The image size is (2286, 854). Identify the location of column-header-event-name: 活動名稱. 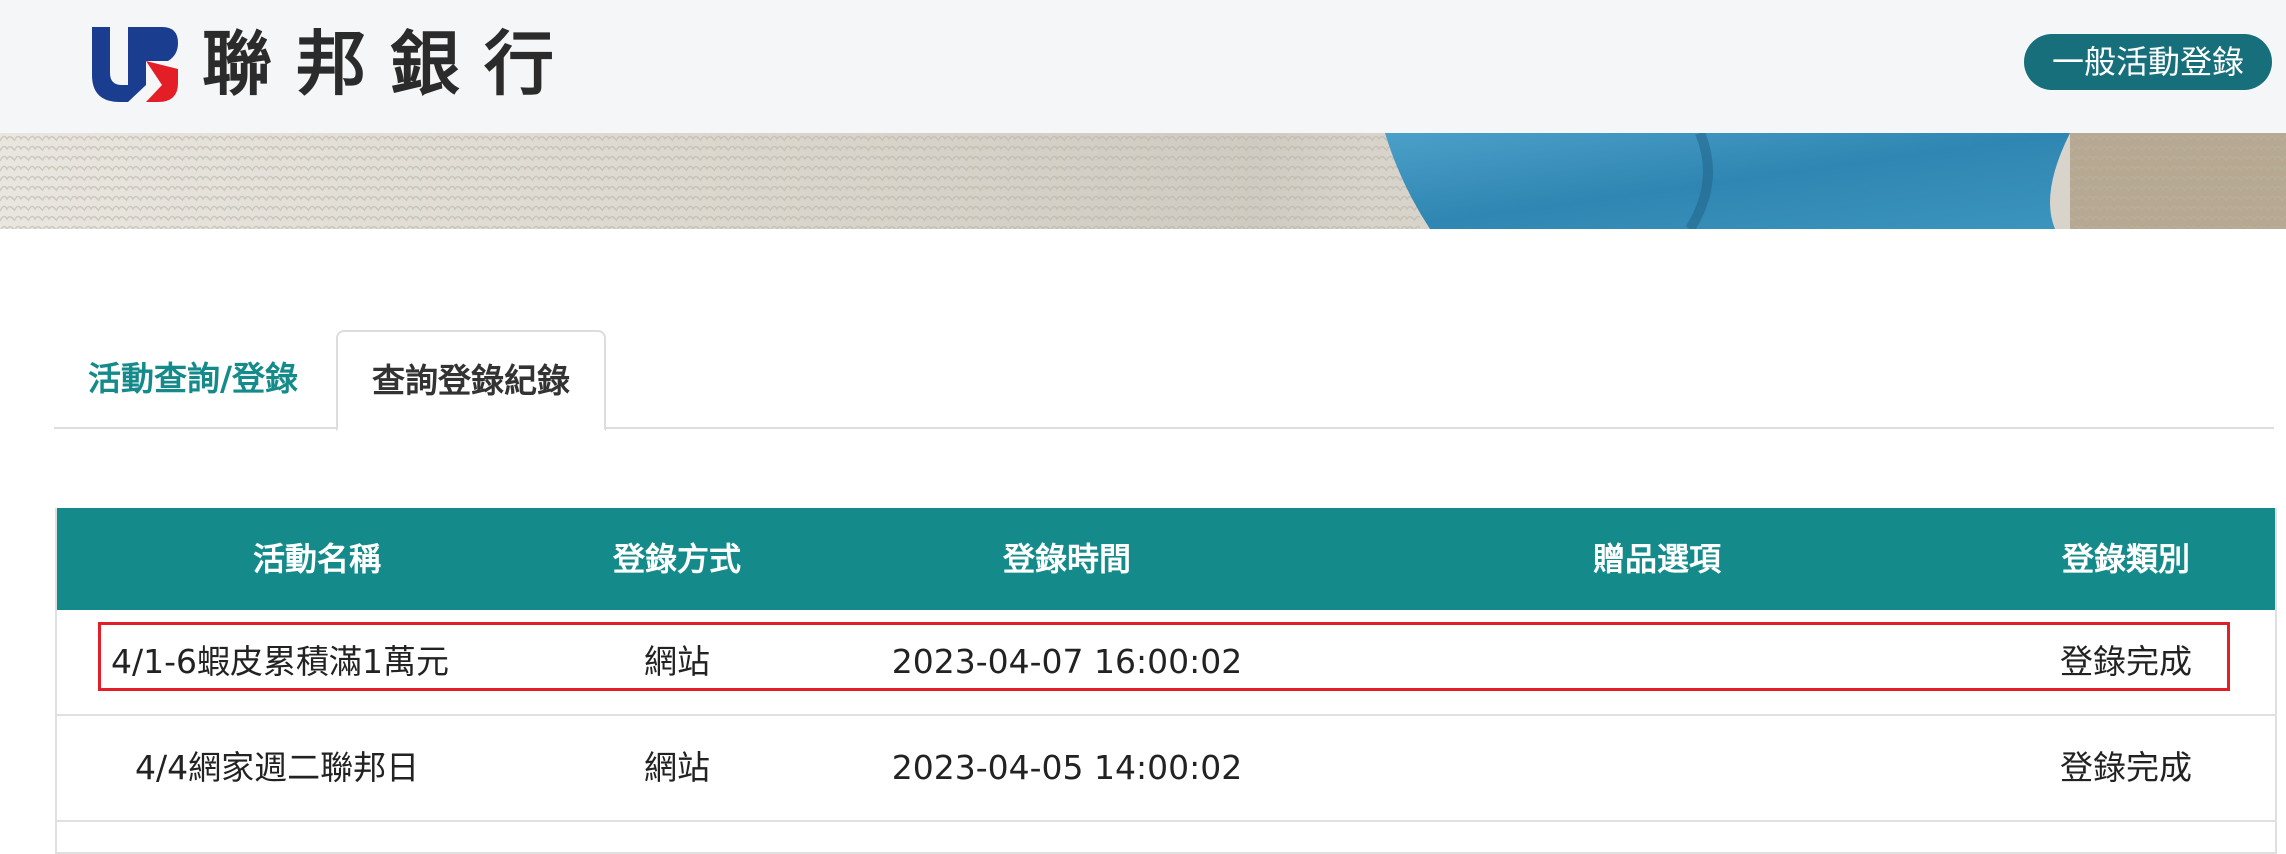
(316, 559).